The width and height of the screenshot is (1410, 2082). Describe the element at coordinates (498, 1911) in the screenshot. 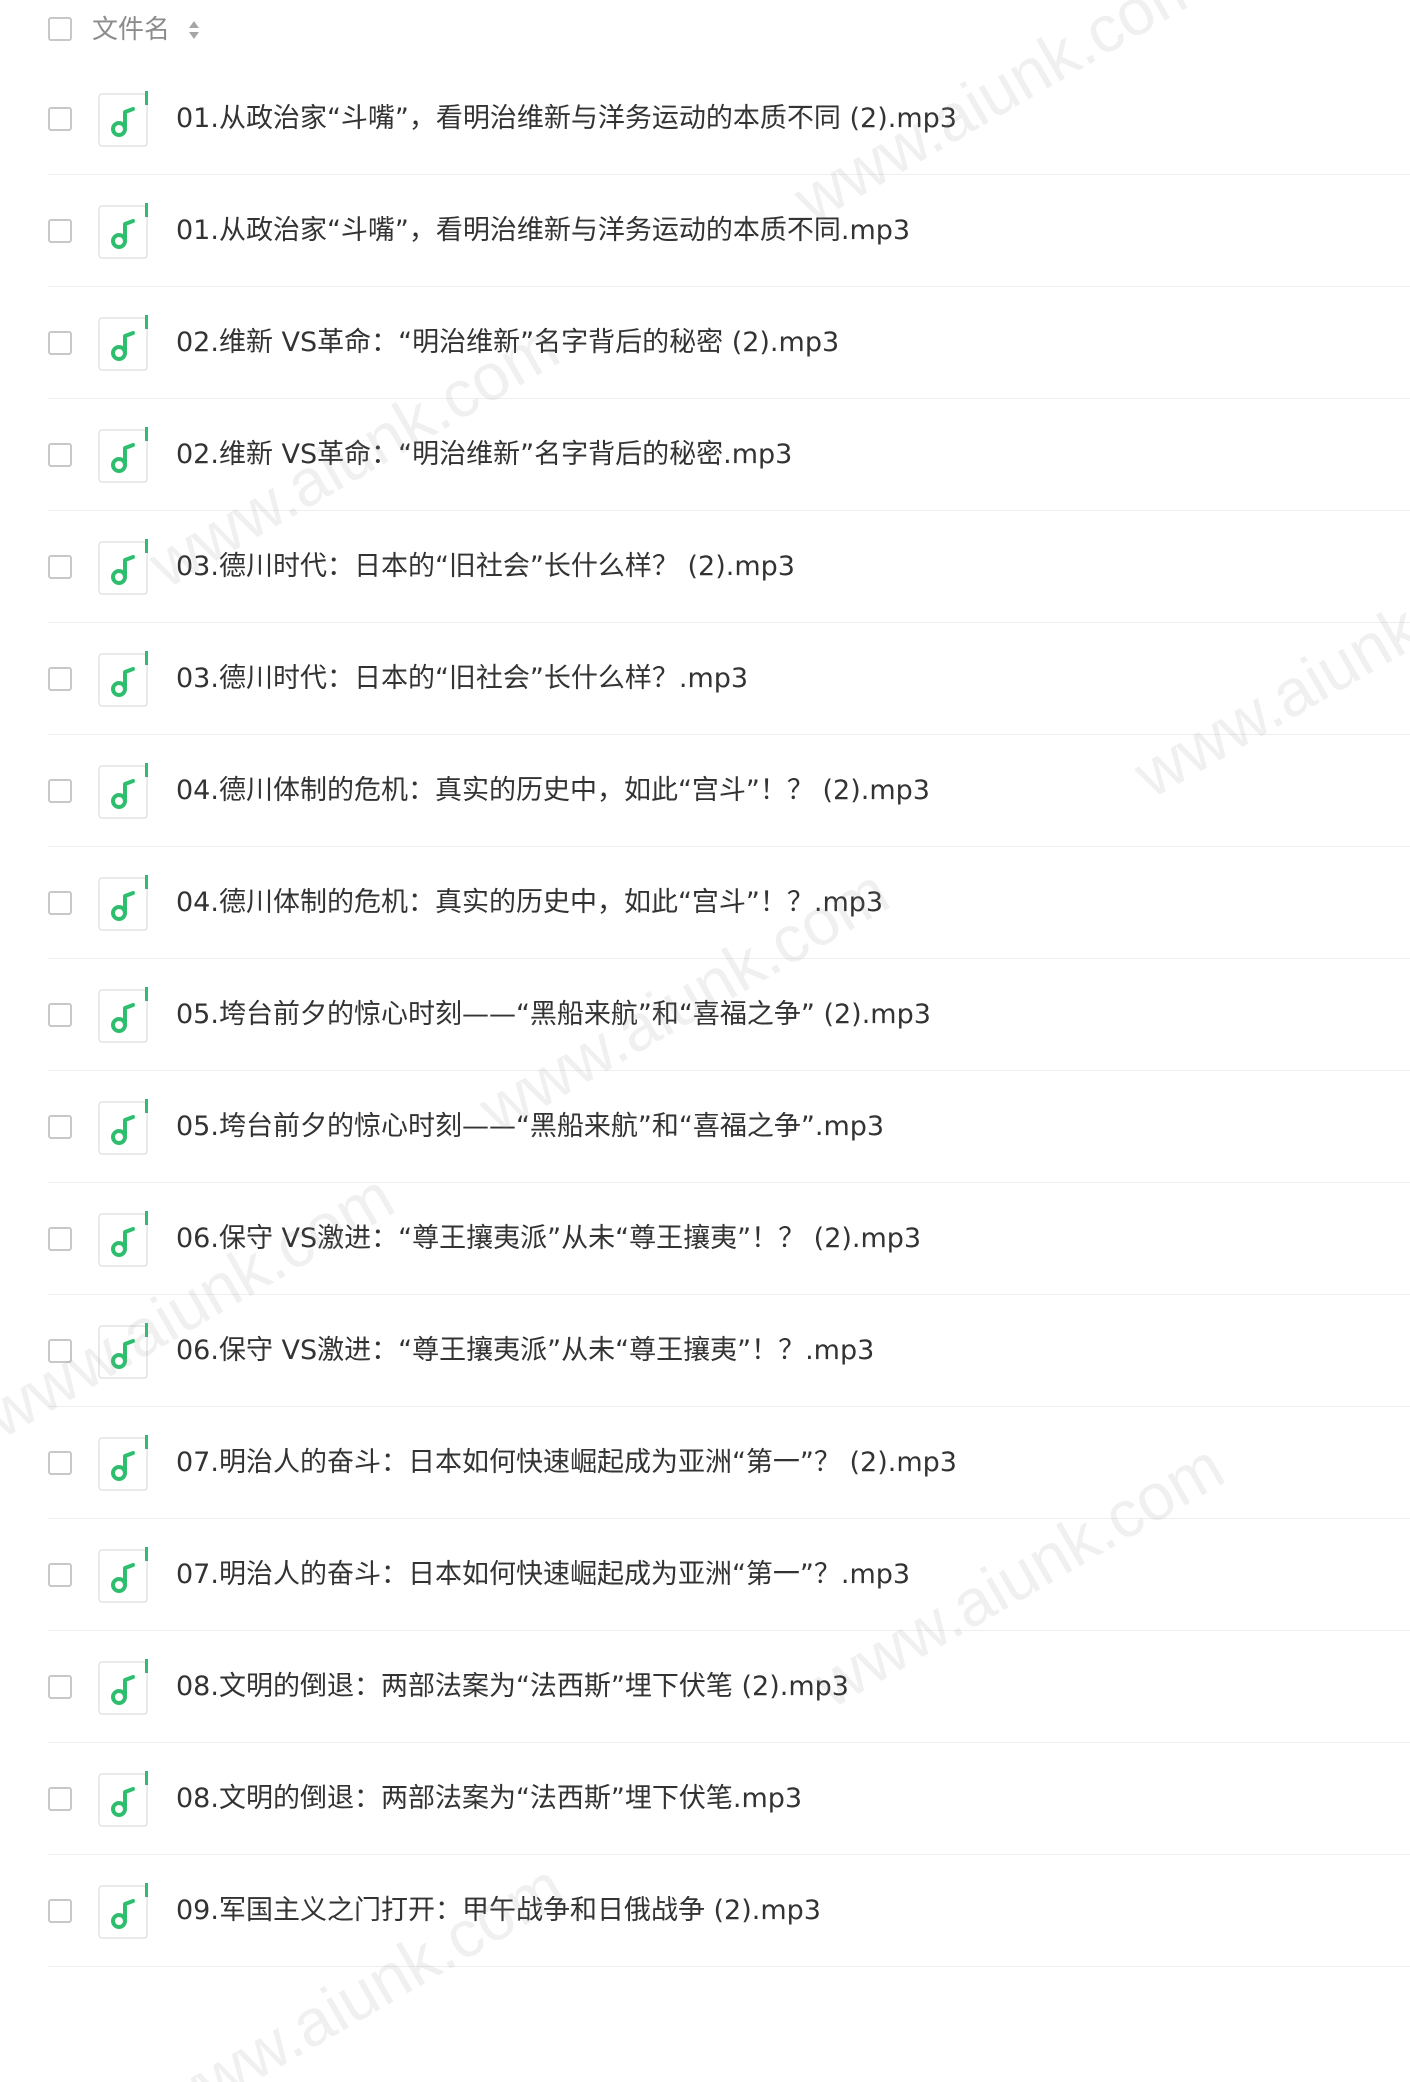

I see `file-name: 09.军国主义之门打开：甲午战争和日俄战争 (2).mp3` at that location.